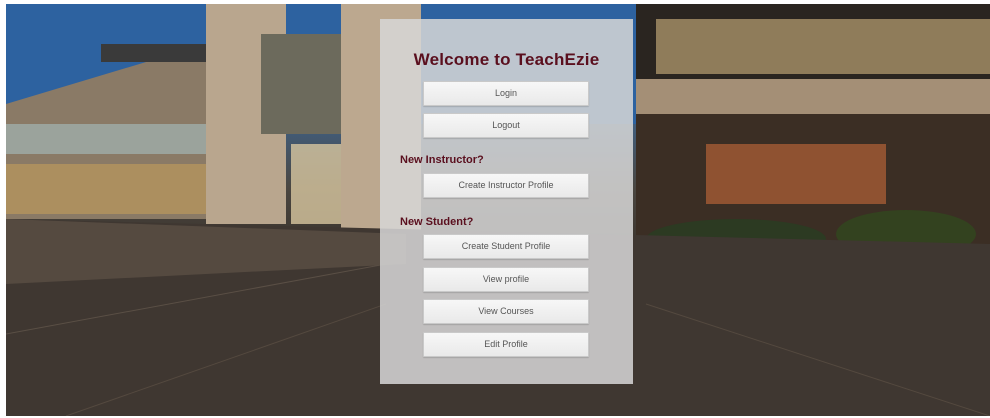 The width and height of the screenshot is (990, 418). I want to click on page-title: Welcome to TeachEzie, so click(506, 59).